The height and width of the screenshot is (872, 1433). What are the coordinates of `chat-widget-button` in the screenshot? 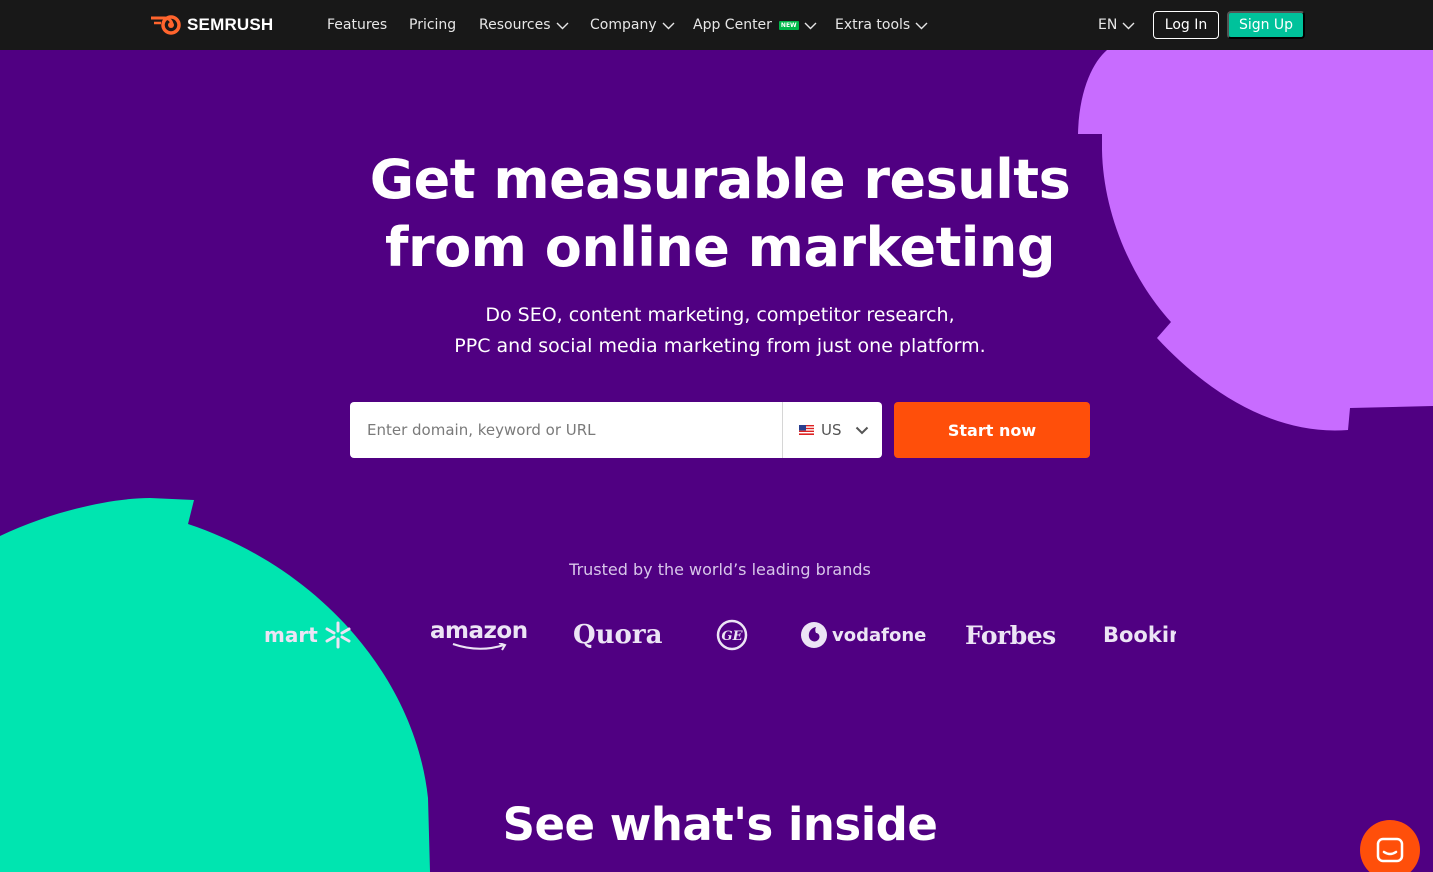 It's located at (1390, 846).